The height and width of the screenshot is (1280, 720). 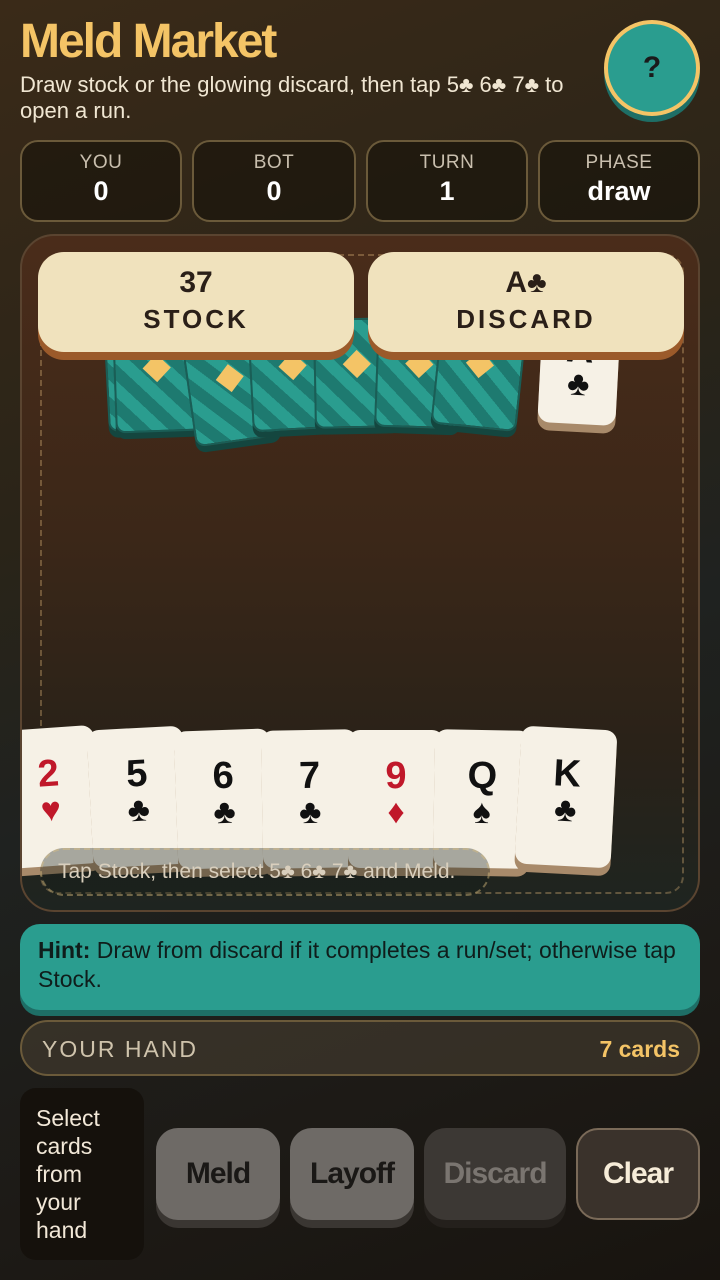 I want to click on stat-phase: PHASE draw, so click(x=619, y=181).